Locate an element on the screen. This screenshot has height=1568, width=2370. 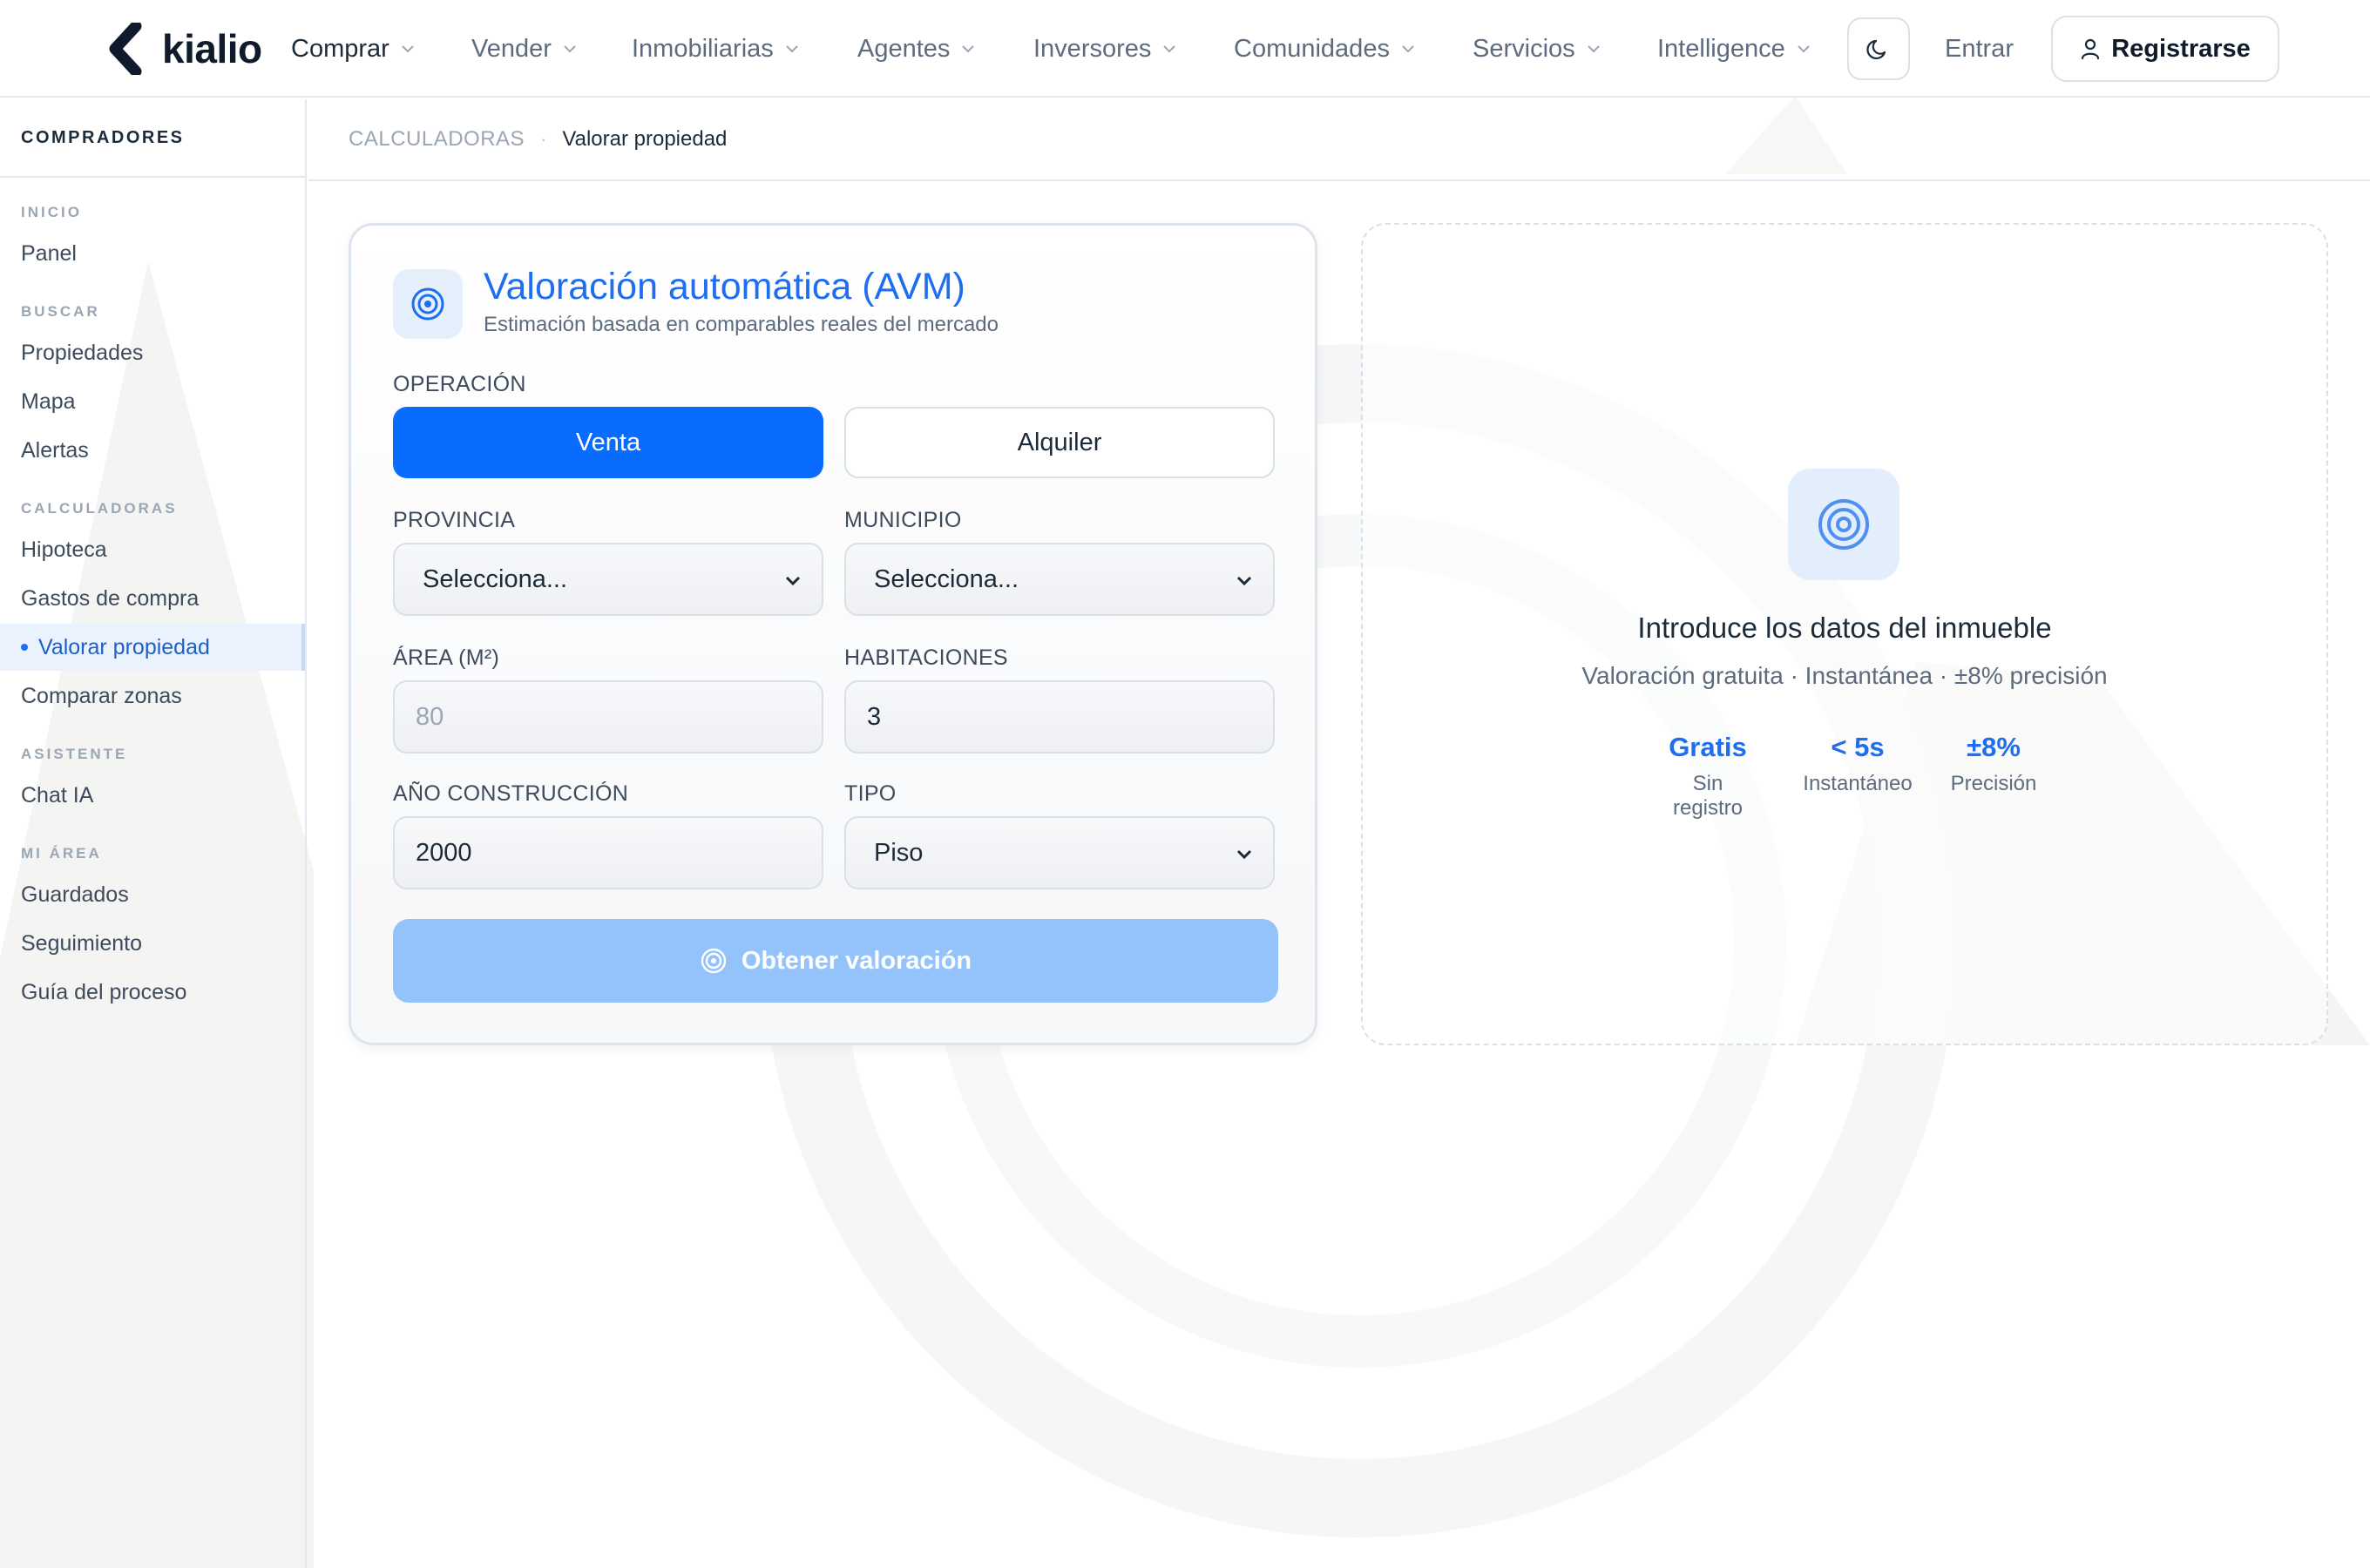
sidebar-item-panel: Panel is located at coordinates (152, 253).